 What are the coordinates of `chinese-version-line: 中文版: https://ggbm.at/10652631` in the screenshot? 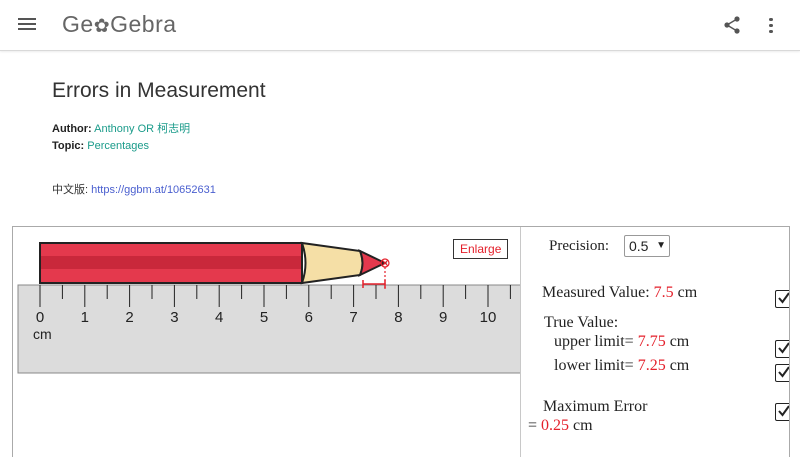 It's located at (134, 189).